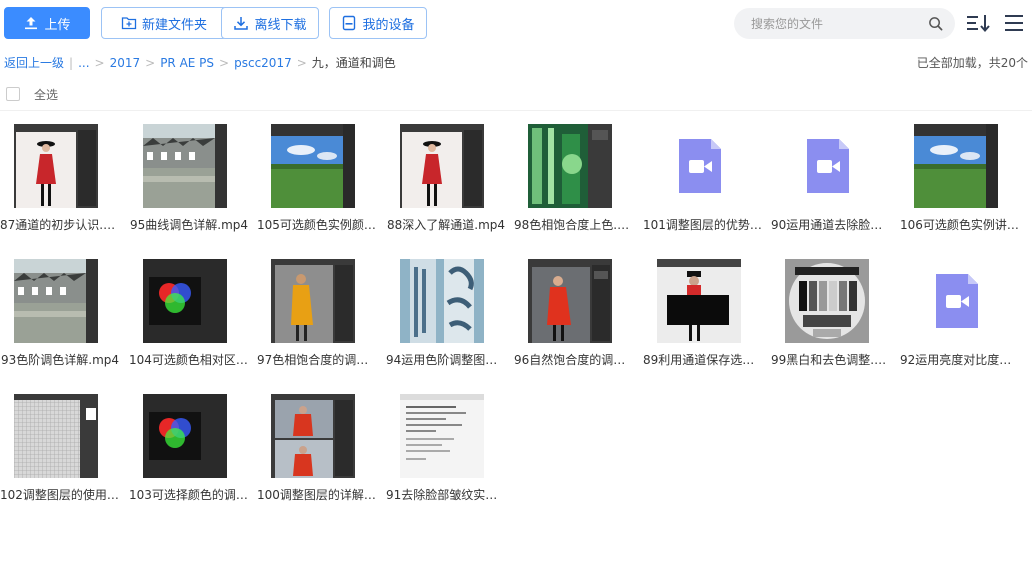  What do you see at coordinates (960, 359) in the screenshot?
I see `file-name: 92运用亮度对比度调整.mp4` at bounding box center [960, 359].